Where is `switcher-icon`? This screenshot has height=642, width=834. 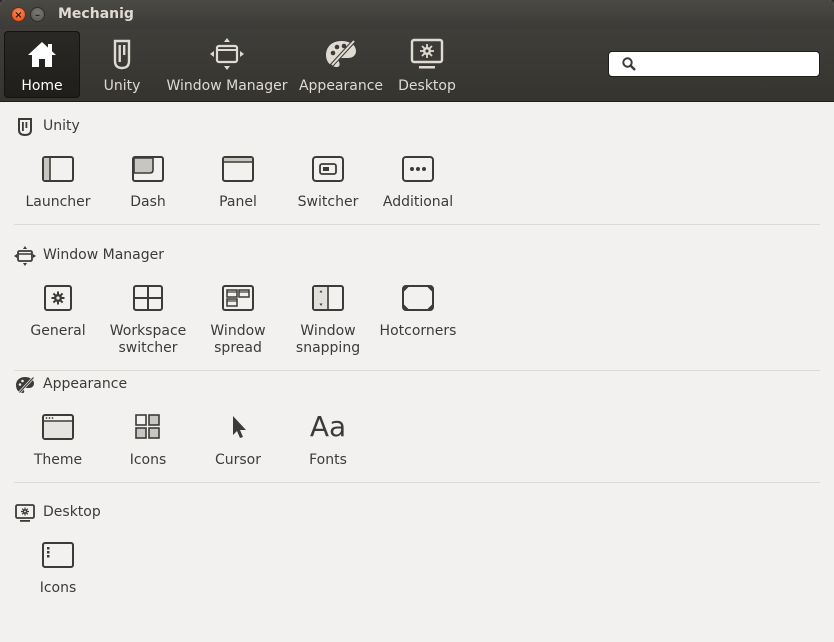 switcher-icon is located at coordinates (328, 169).